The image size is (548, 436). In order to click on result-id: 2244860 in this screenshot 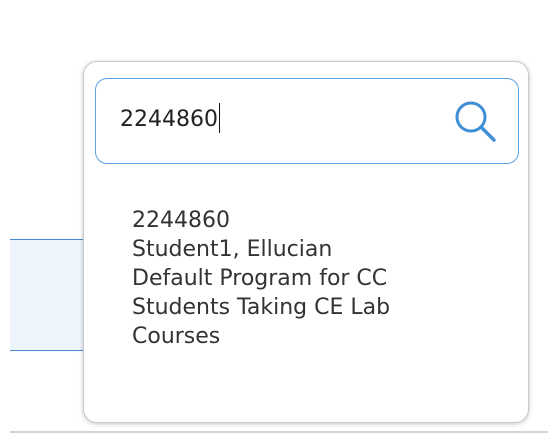, I will do `click(181, 220)`.